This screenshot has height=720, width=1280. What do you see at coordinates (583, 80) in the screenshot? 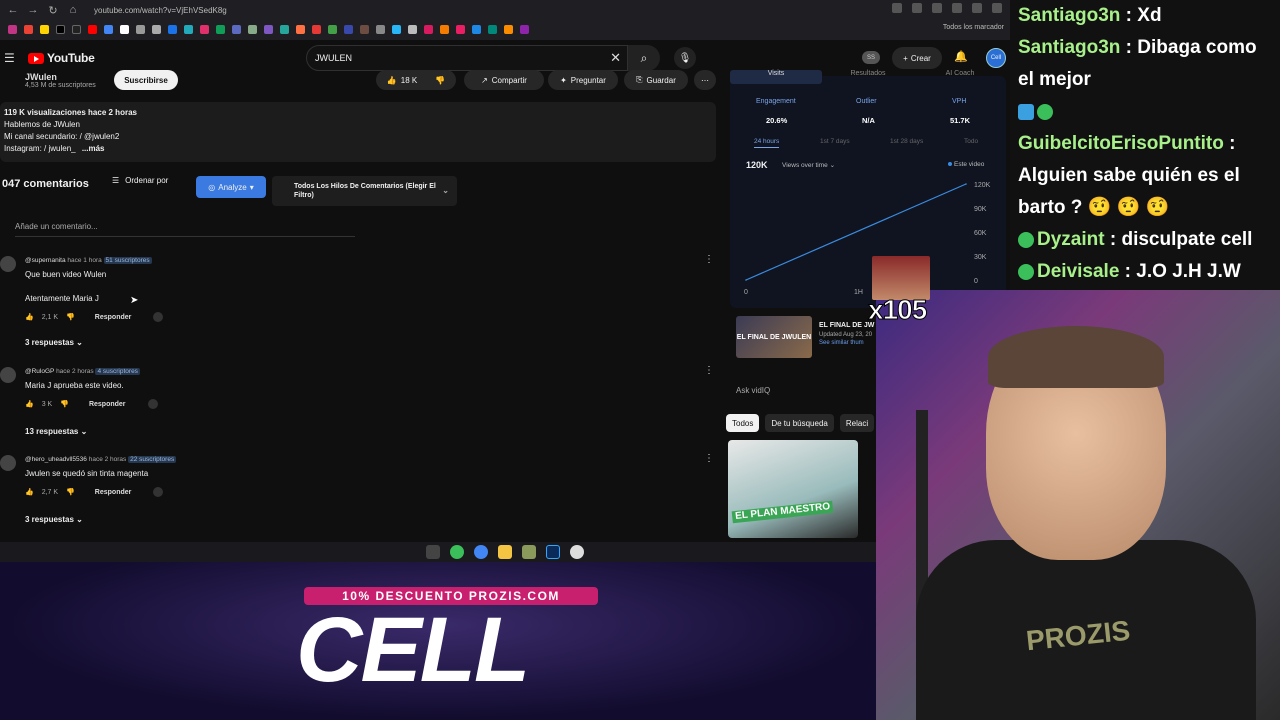
I see `ask-button: ✦ Preguntar` at bounding box center [583, 80].